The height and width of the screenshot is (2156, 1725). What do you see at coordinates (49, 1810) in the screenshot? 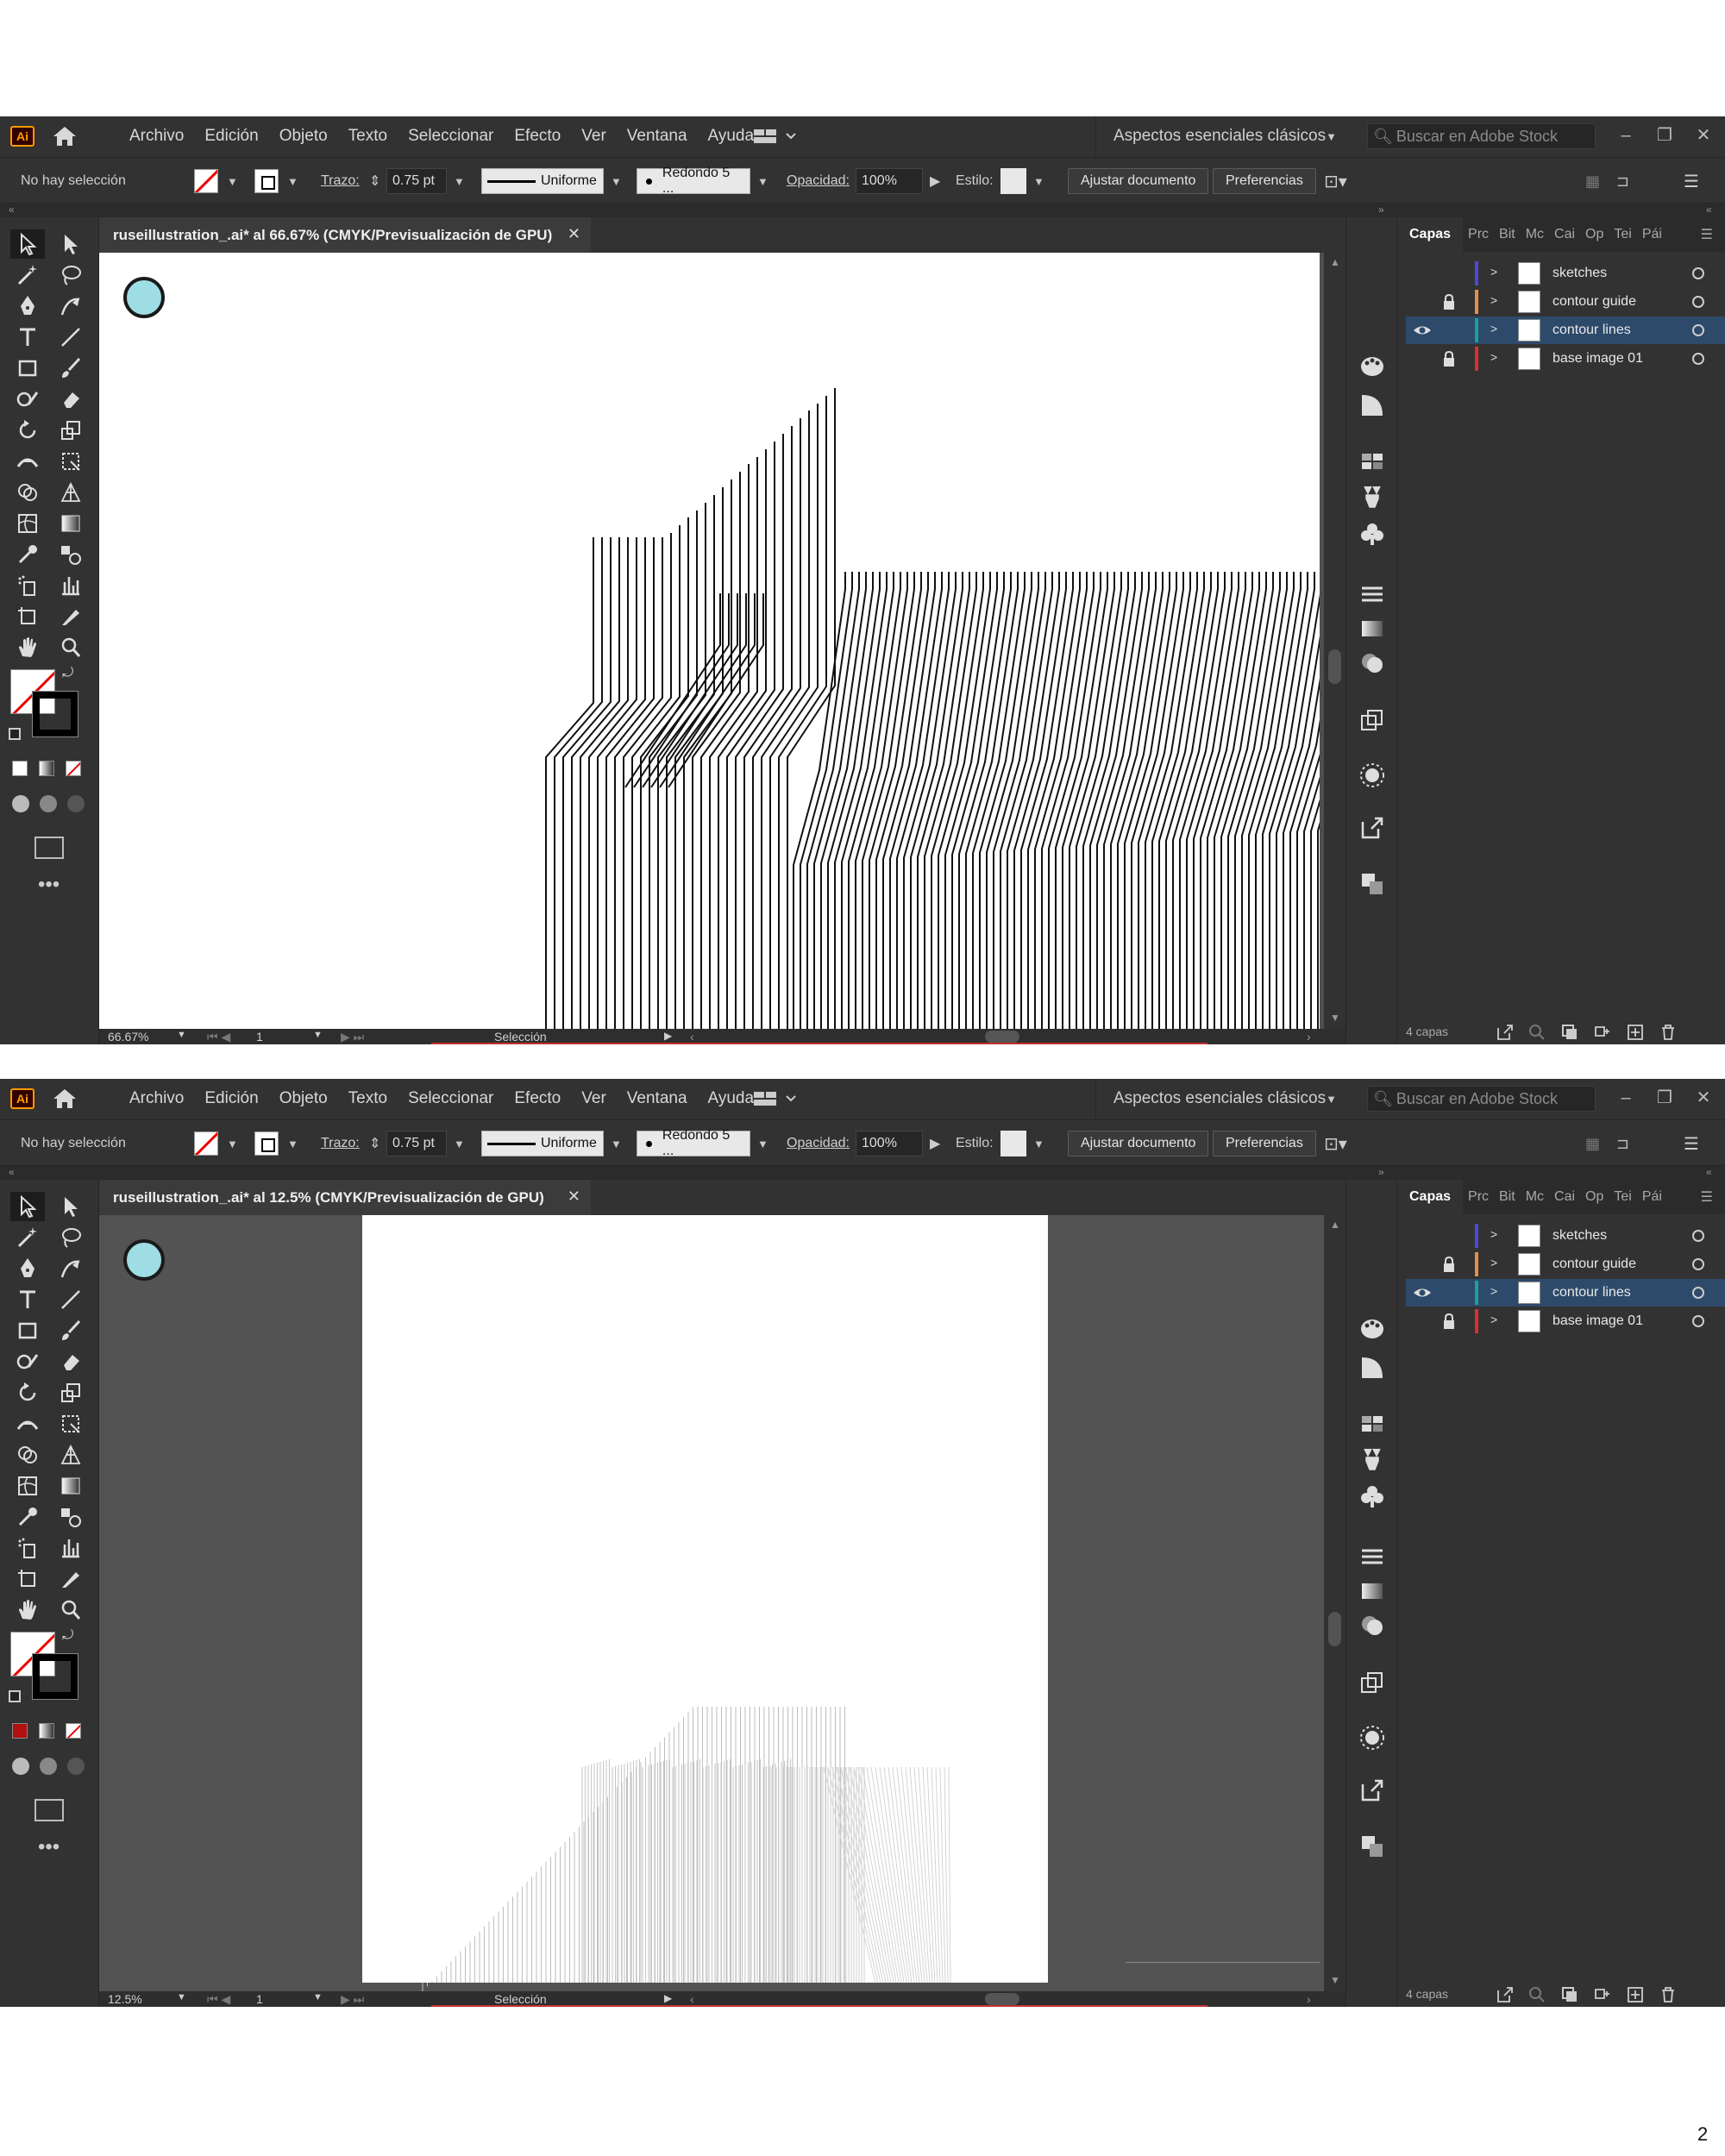
I see `screen-mode-icon` at bounding box center [49, 1810].